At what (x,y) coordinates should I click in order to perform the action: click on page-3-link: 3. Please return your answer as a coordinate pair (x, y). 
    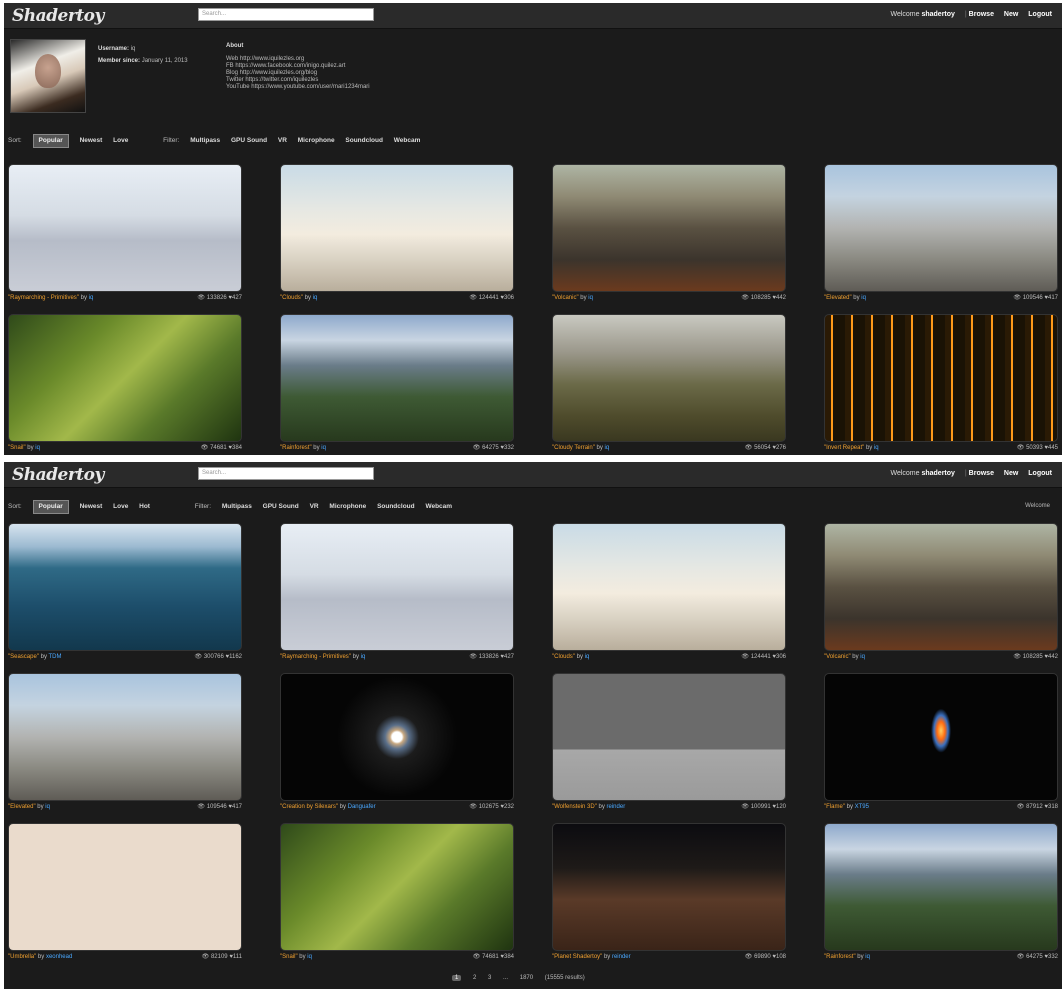
    Looking at the image, I should click on (489, 978).